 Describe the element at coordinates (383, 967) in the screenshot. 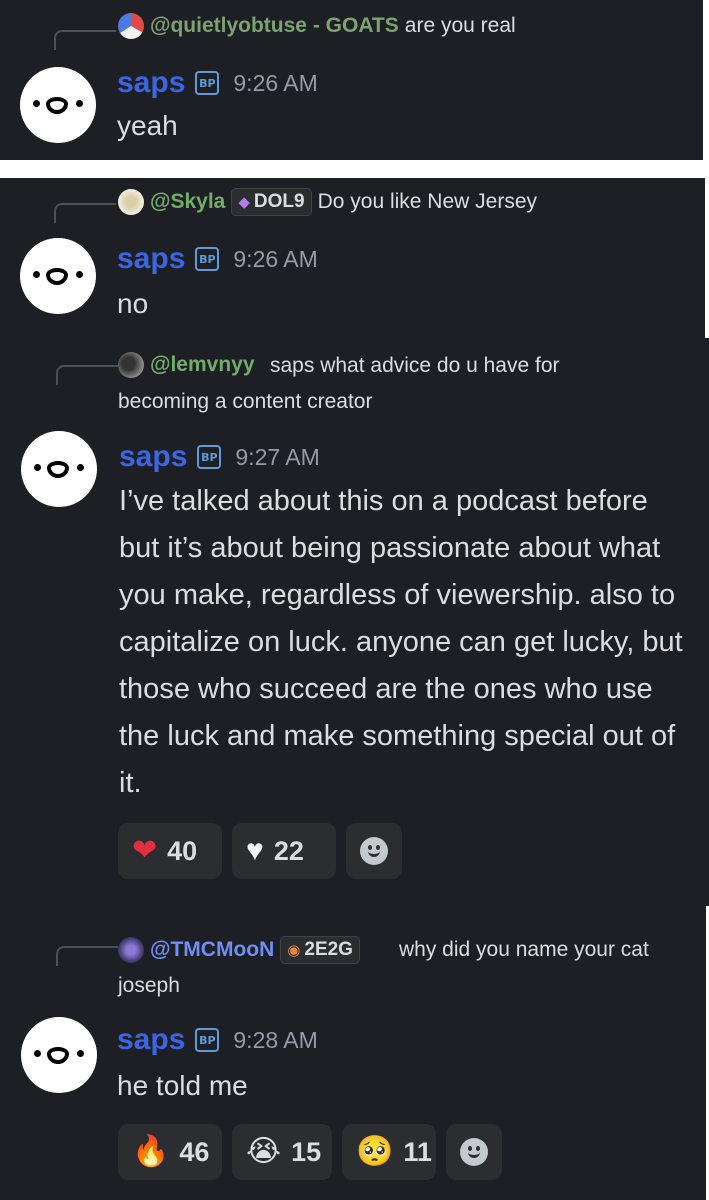

I see `reply-text: why did you name your cat joseph` at that location.